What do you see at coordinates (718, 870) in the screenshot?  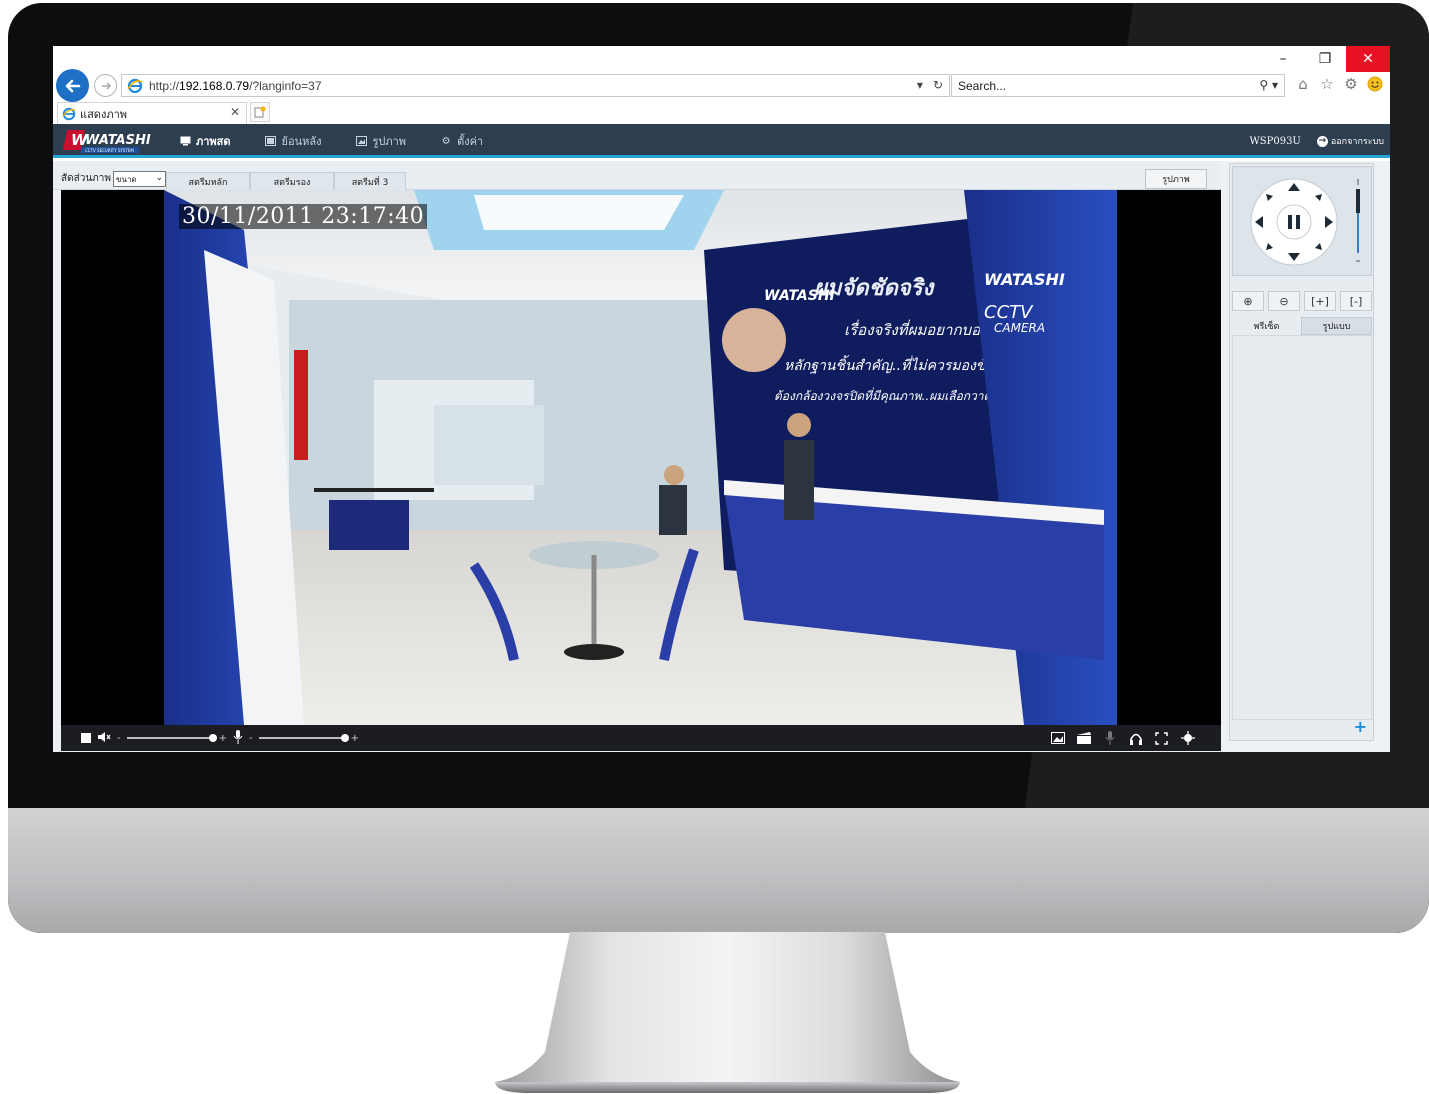 I see `monitor-chin` at bounding box center [718, 870].